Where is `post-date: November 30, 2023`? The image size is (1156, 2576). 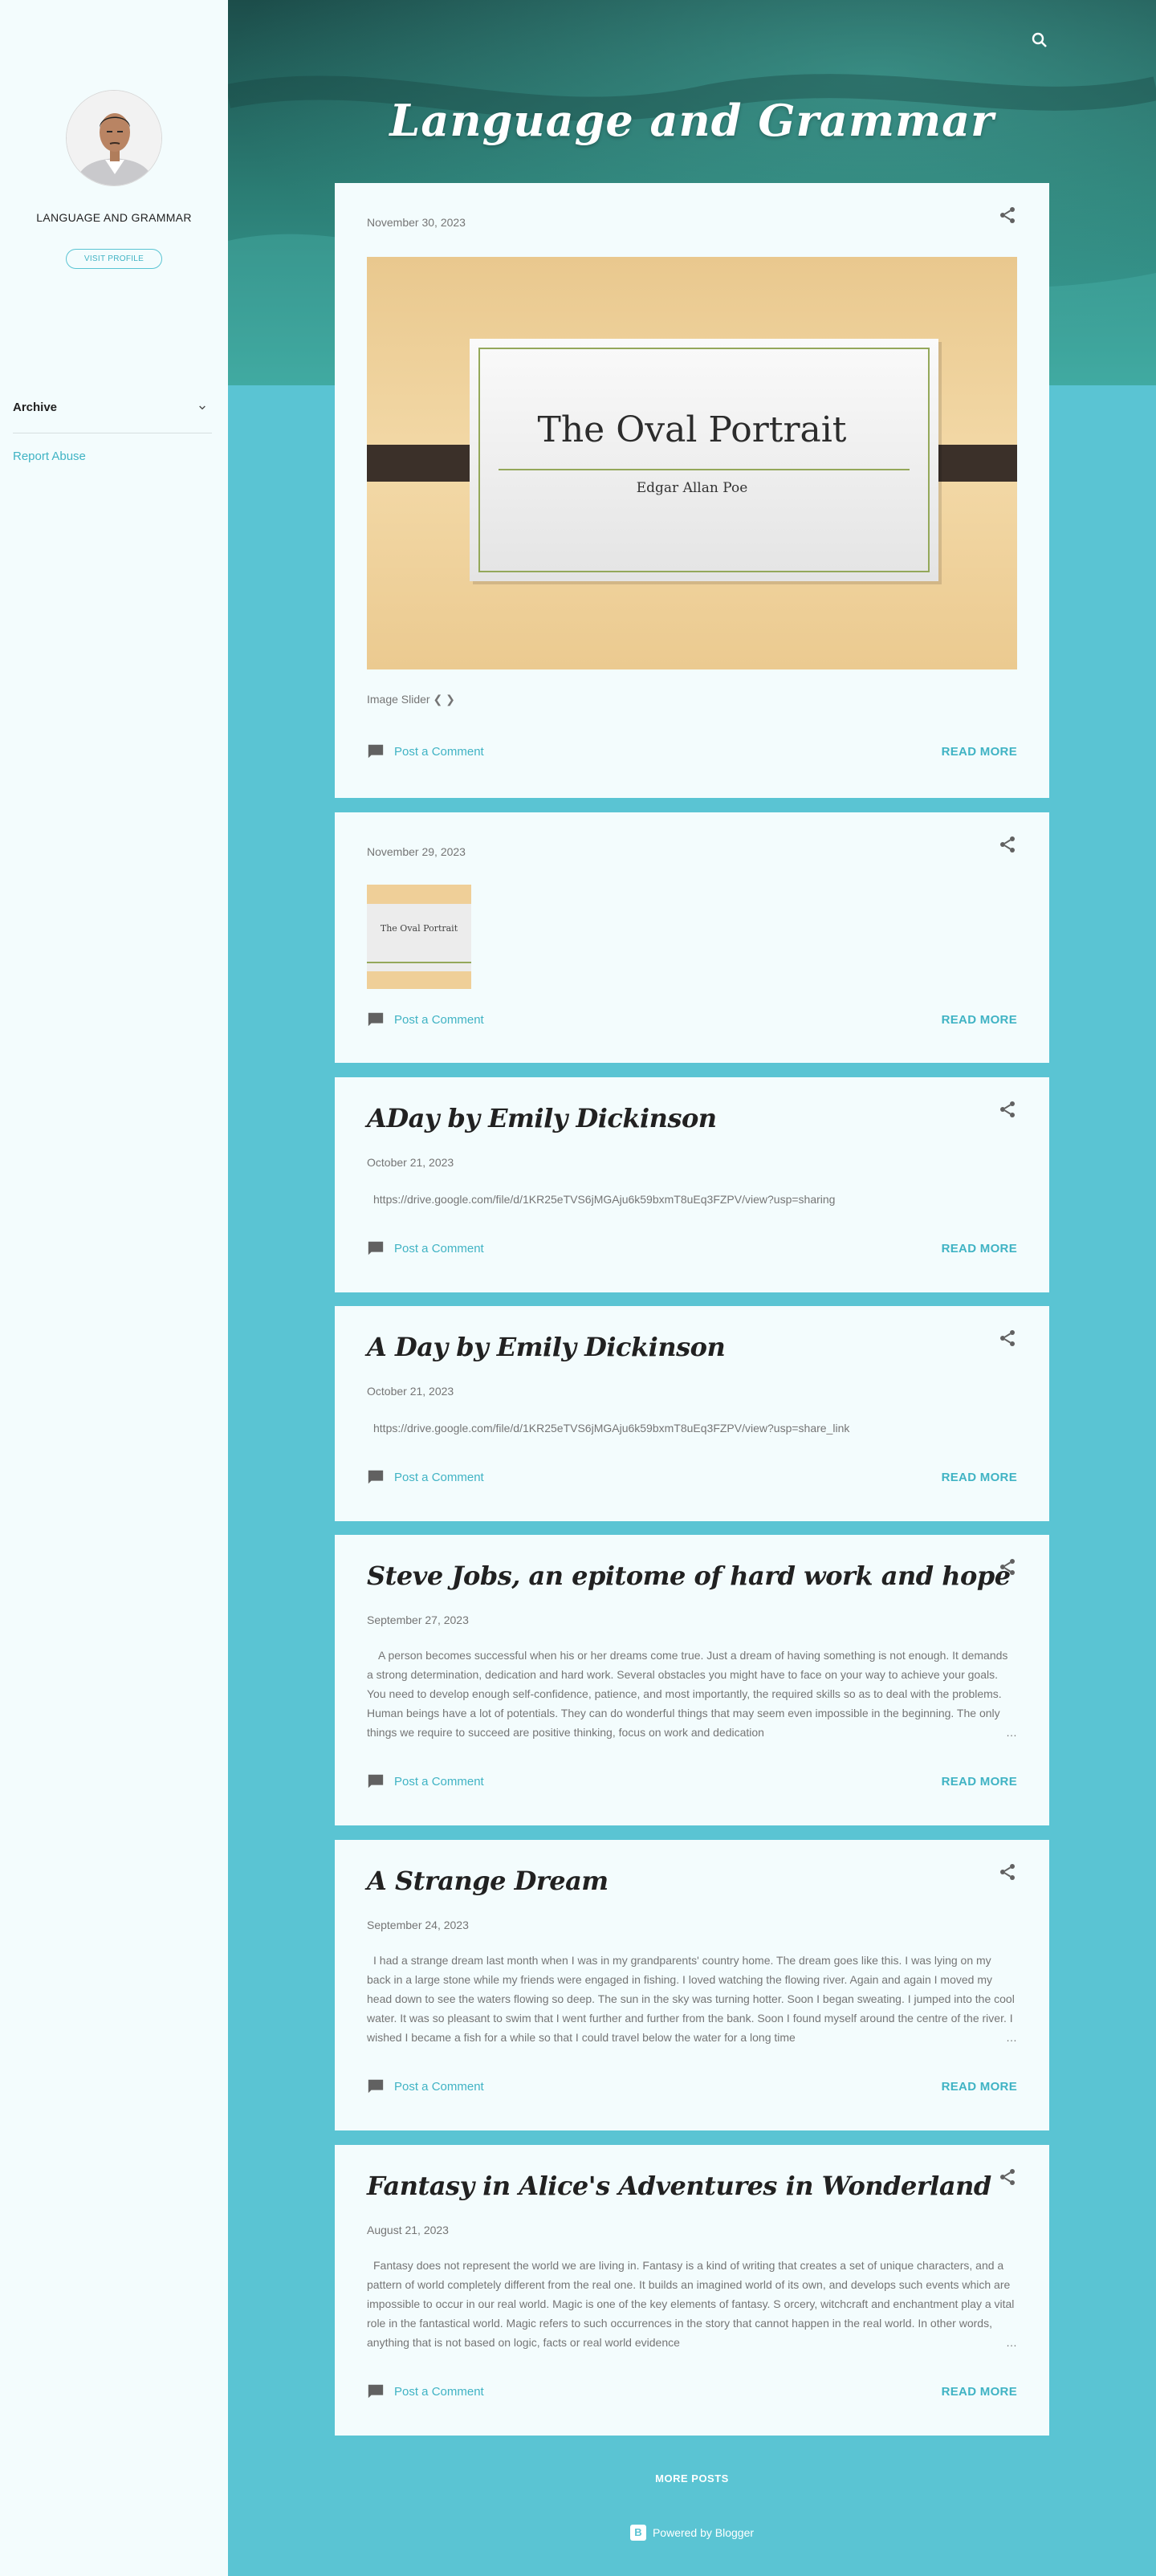
post-date: November 30, 2023 is located at coordinates (417, 222).